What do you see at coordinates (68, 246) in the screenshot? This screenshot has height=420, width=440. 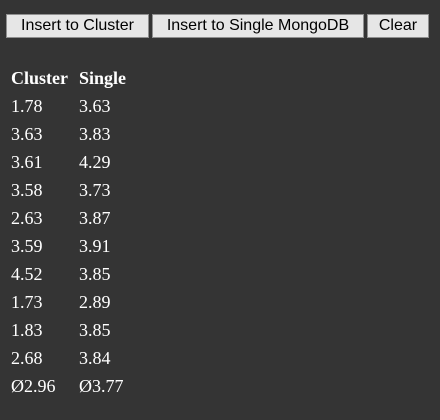 I see `table-row: 3.59 3.91` at bounding box center [68, 246].